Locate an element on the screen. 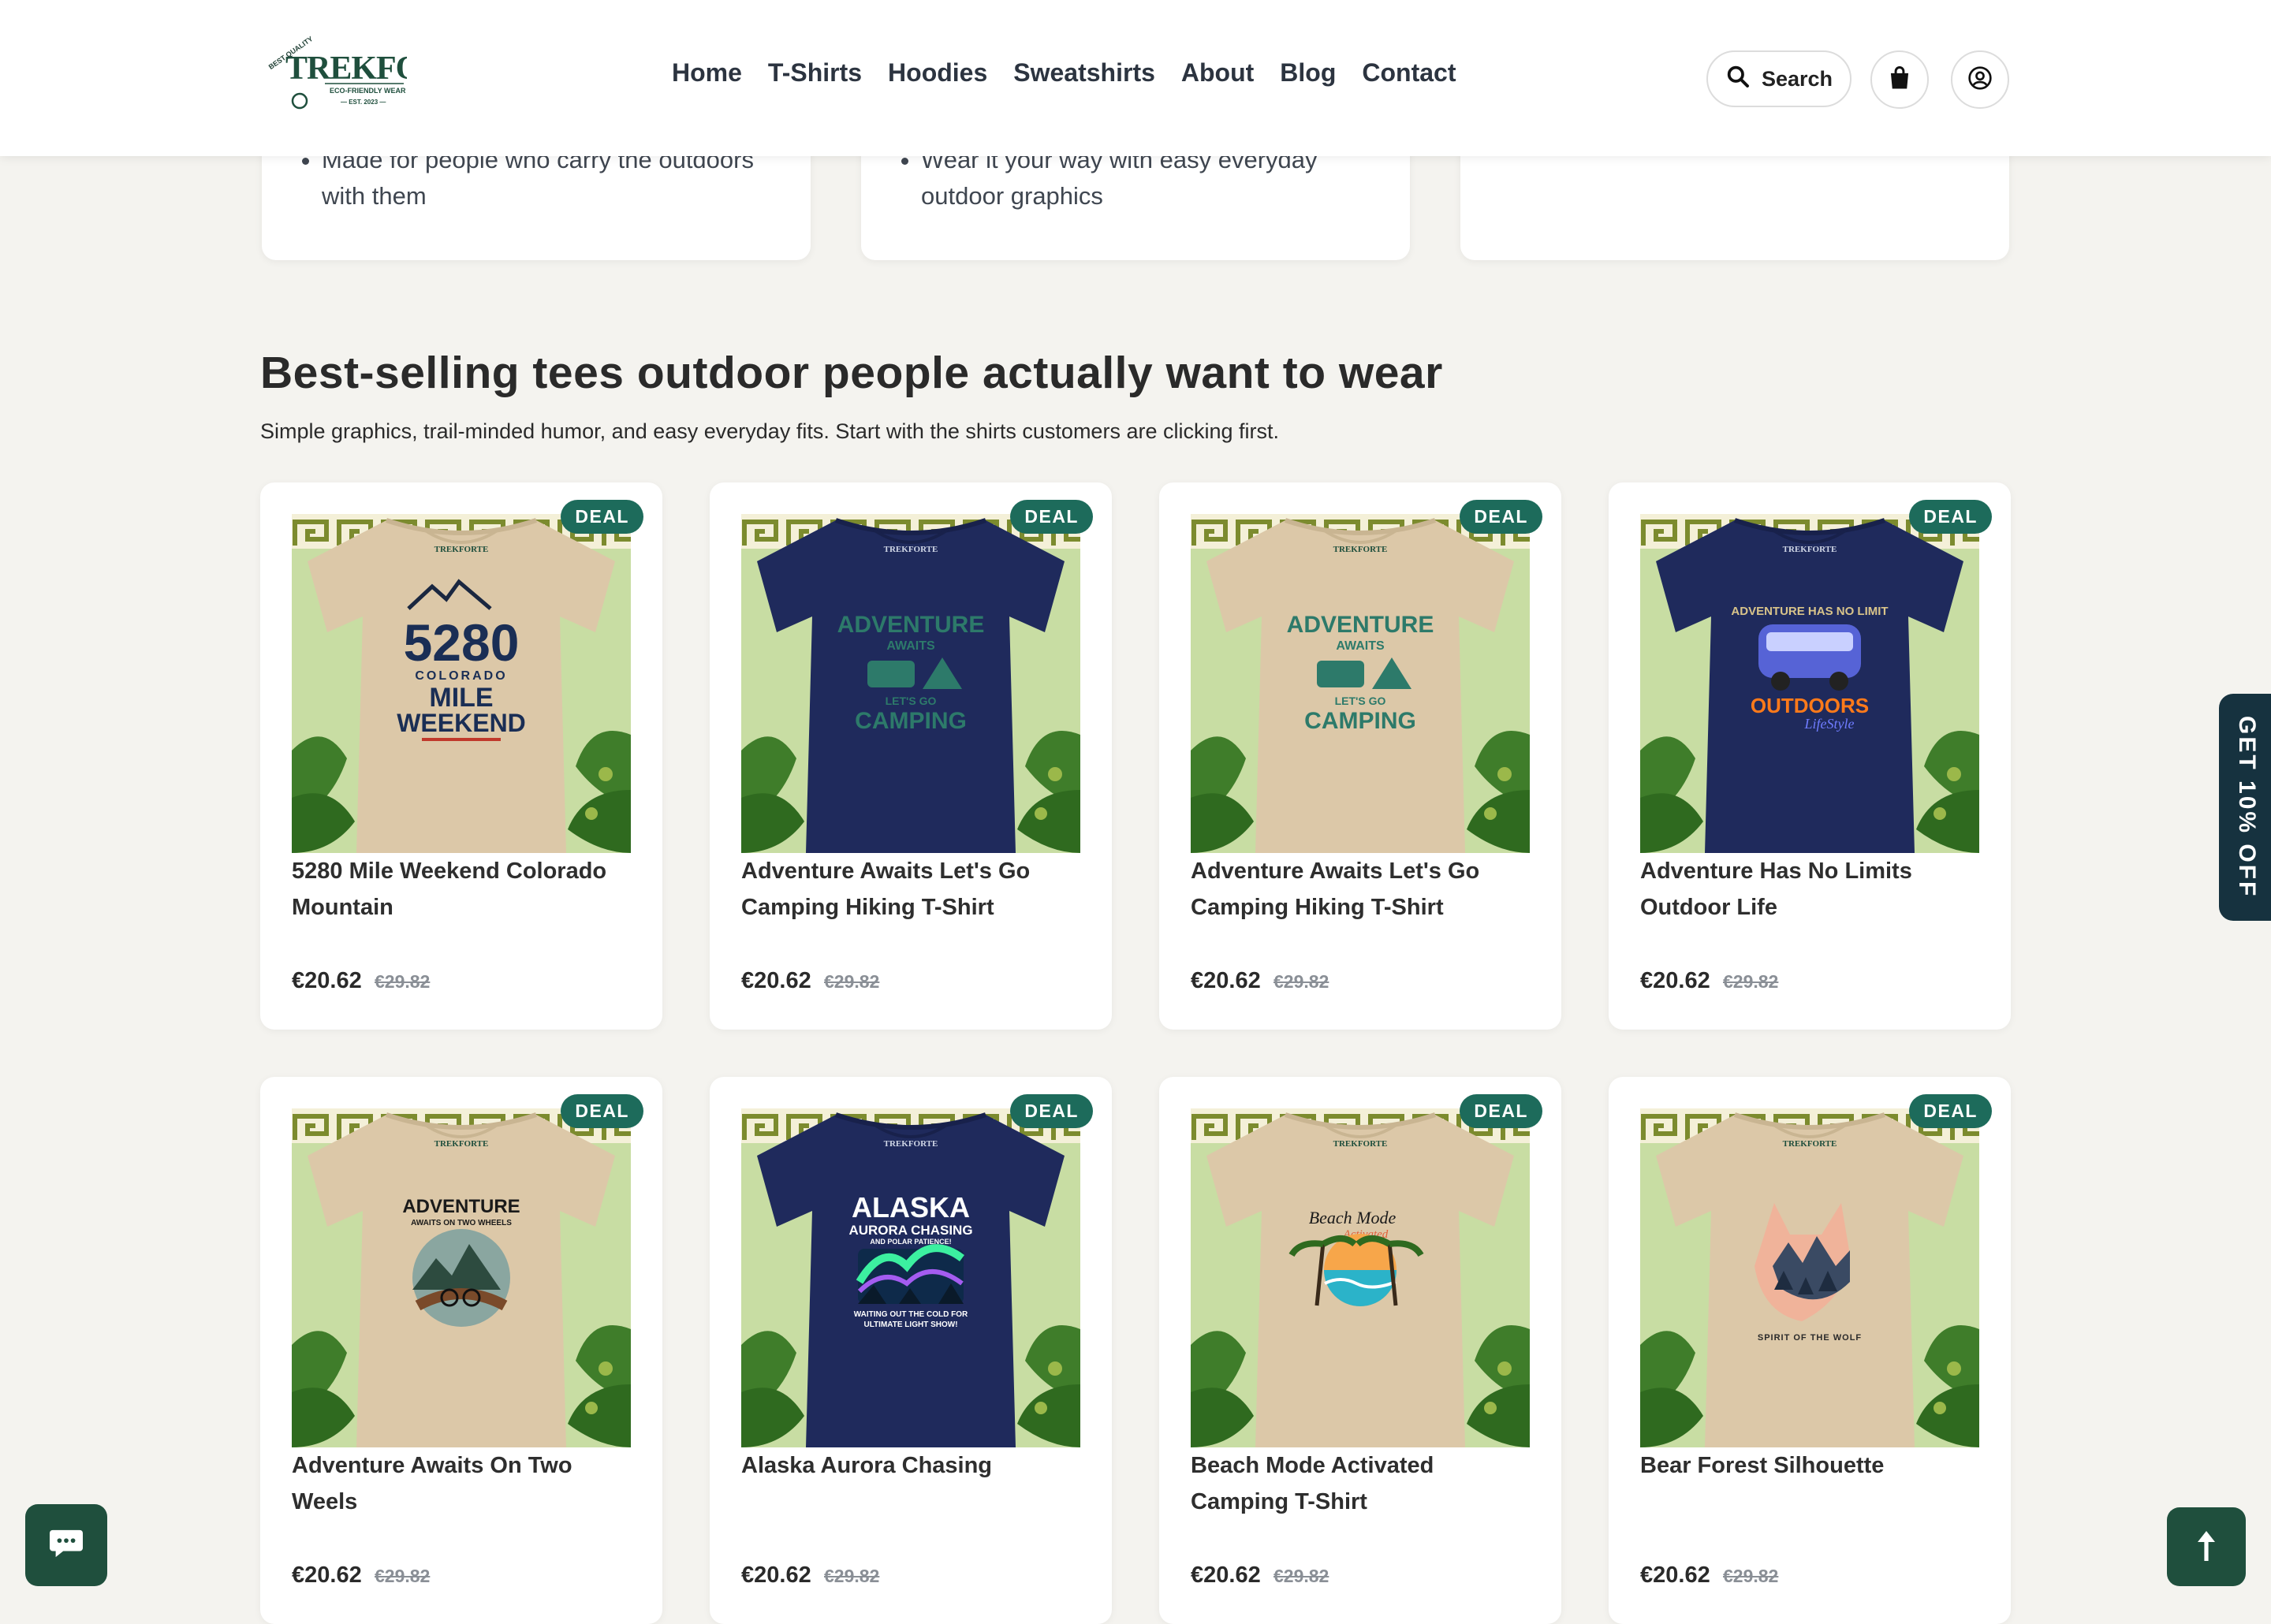  product-title: Adventure Has No Limits Outdoor Life is located at coordinates (1810, 889).